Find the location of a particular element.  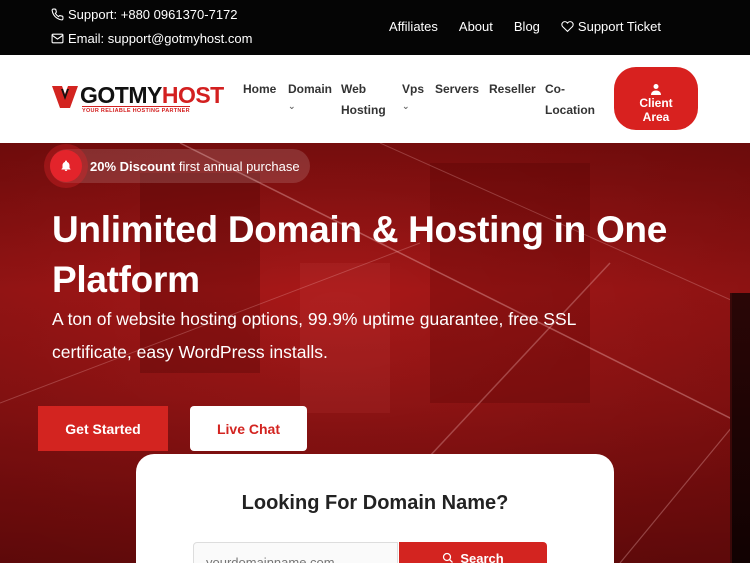

domain-search-button-label: Search is located at coordinates (482, 556).